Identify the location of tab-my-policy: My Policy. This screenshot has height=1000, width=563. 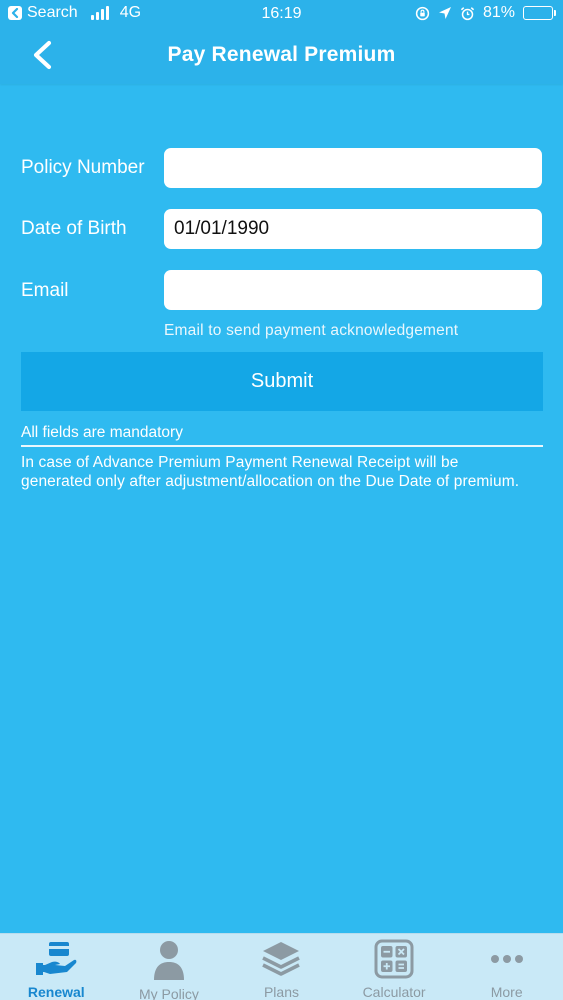
(169, 967).